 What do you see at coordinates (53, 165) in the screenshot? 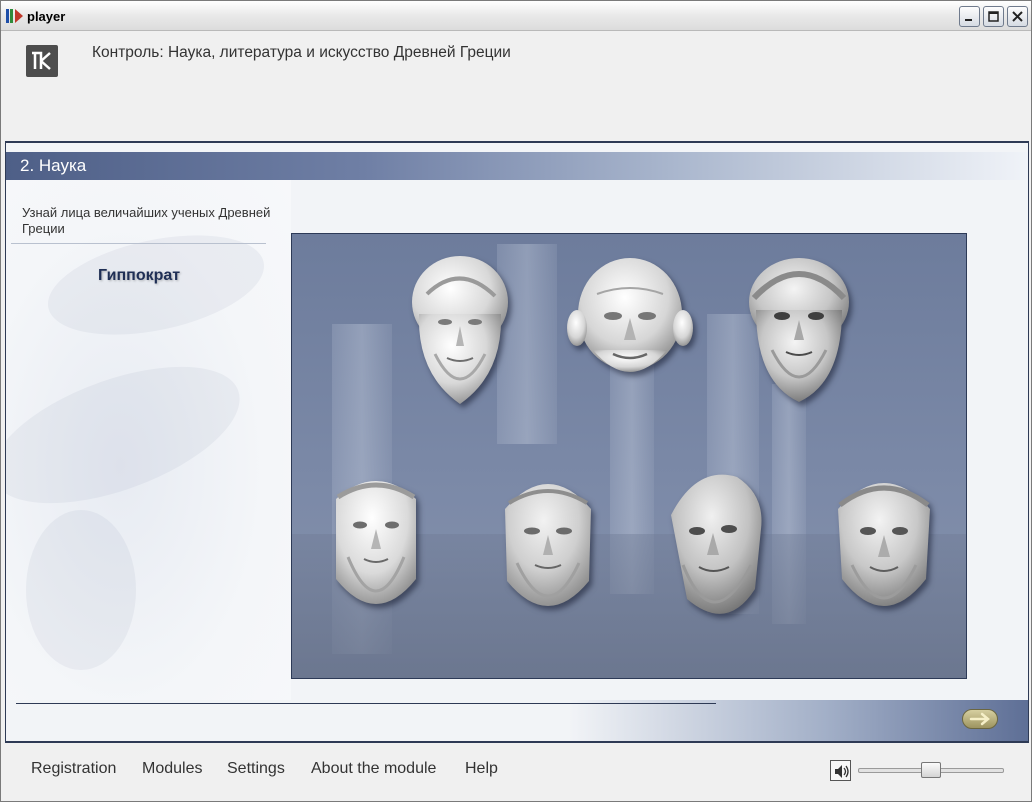
I see `section-title: 2. Наука` at bounding box center [53, 165].